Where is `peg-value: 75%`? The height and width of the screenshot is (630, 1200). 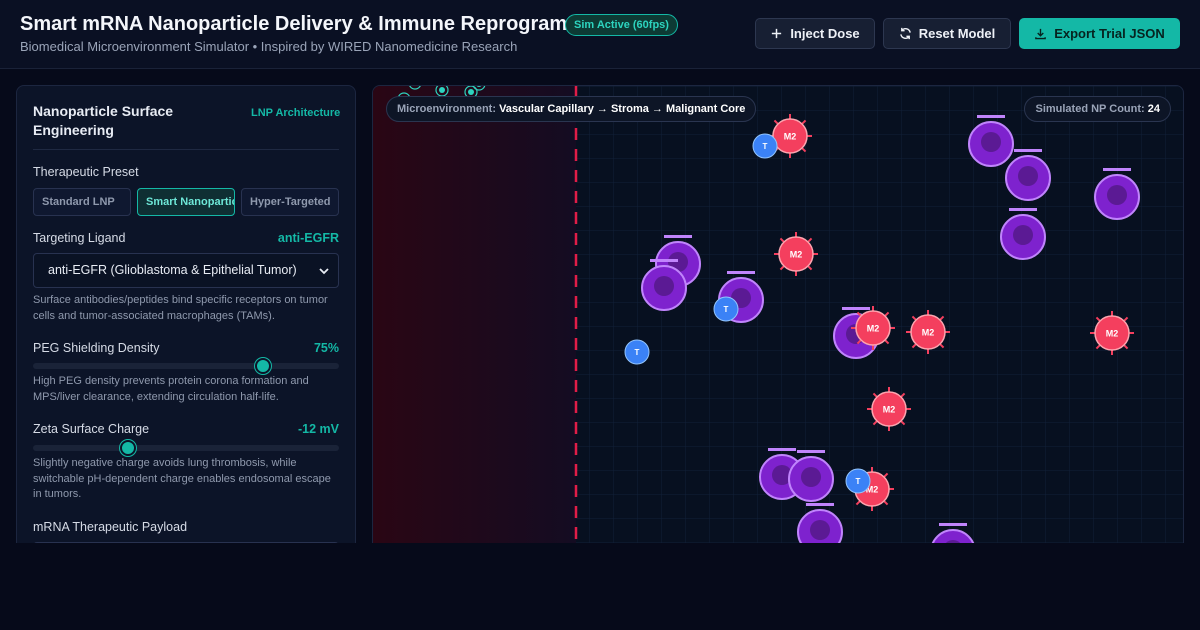 peg-value: 75% is located at coordinates (326, 348).